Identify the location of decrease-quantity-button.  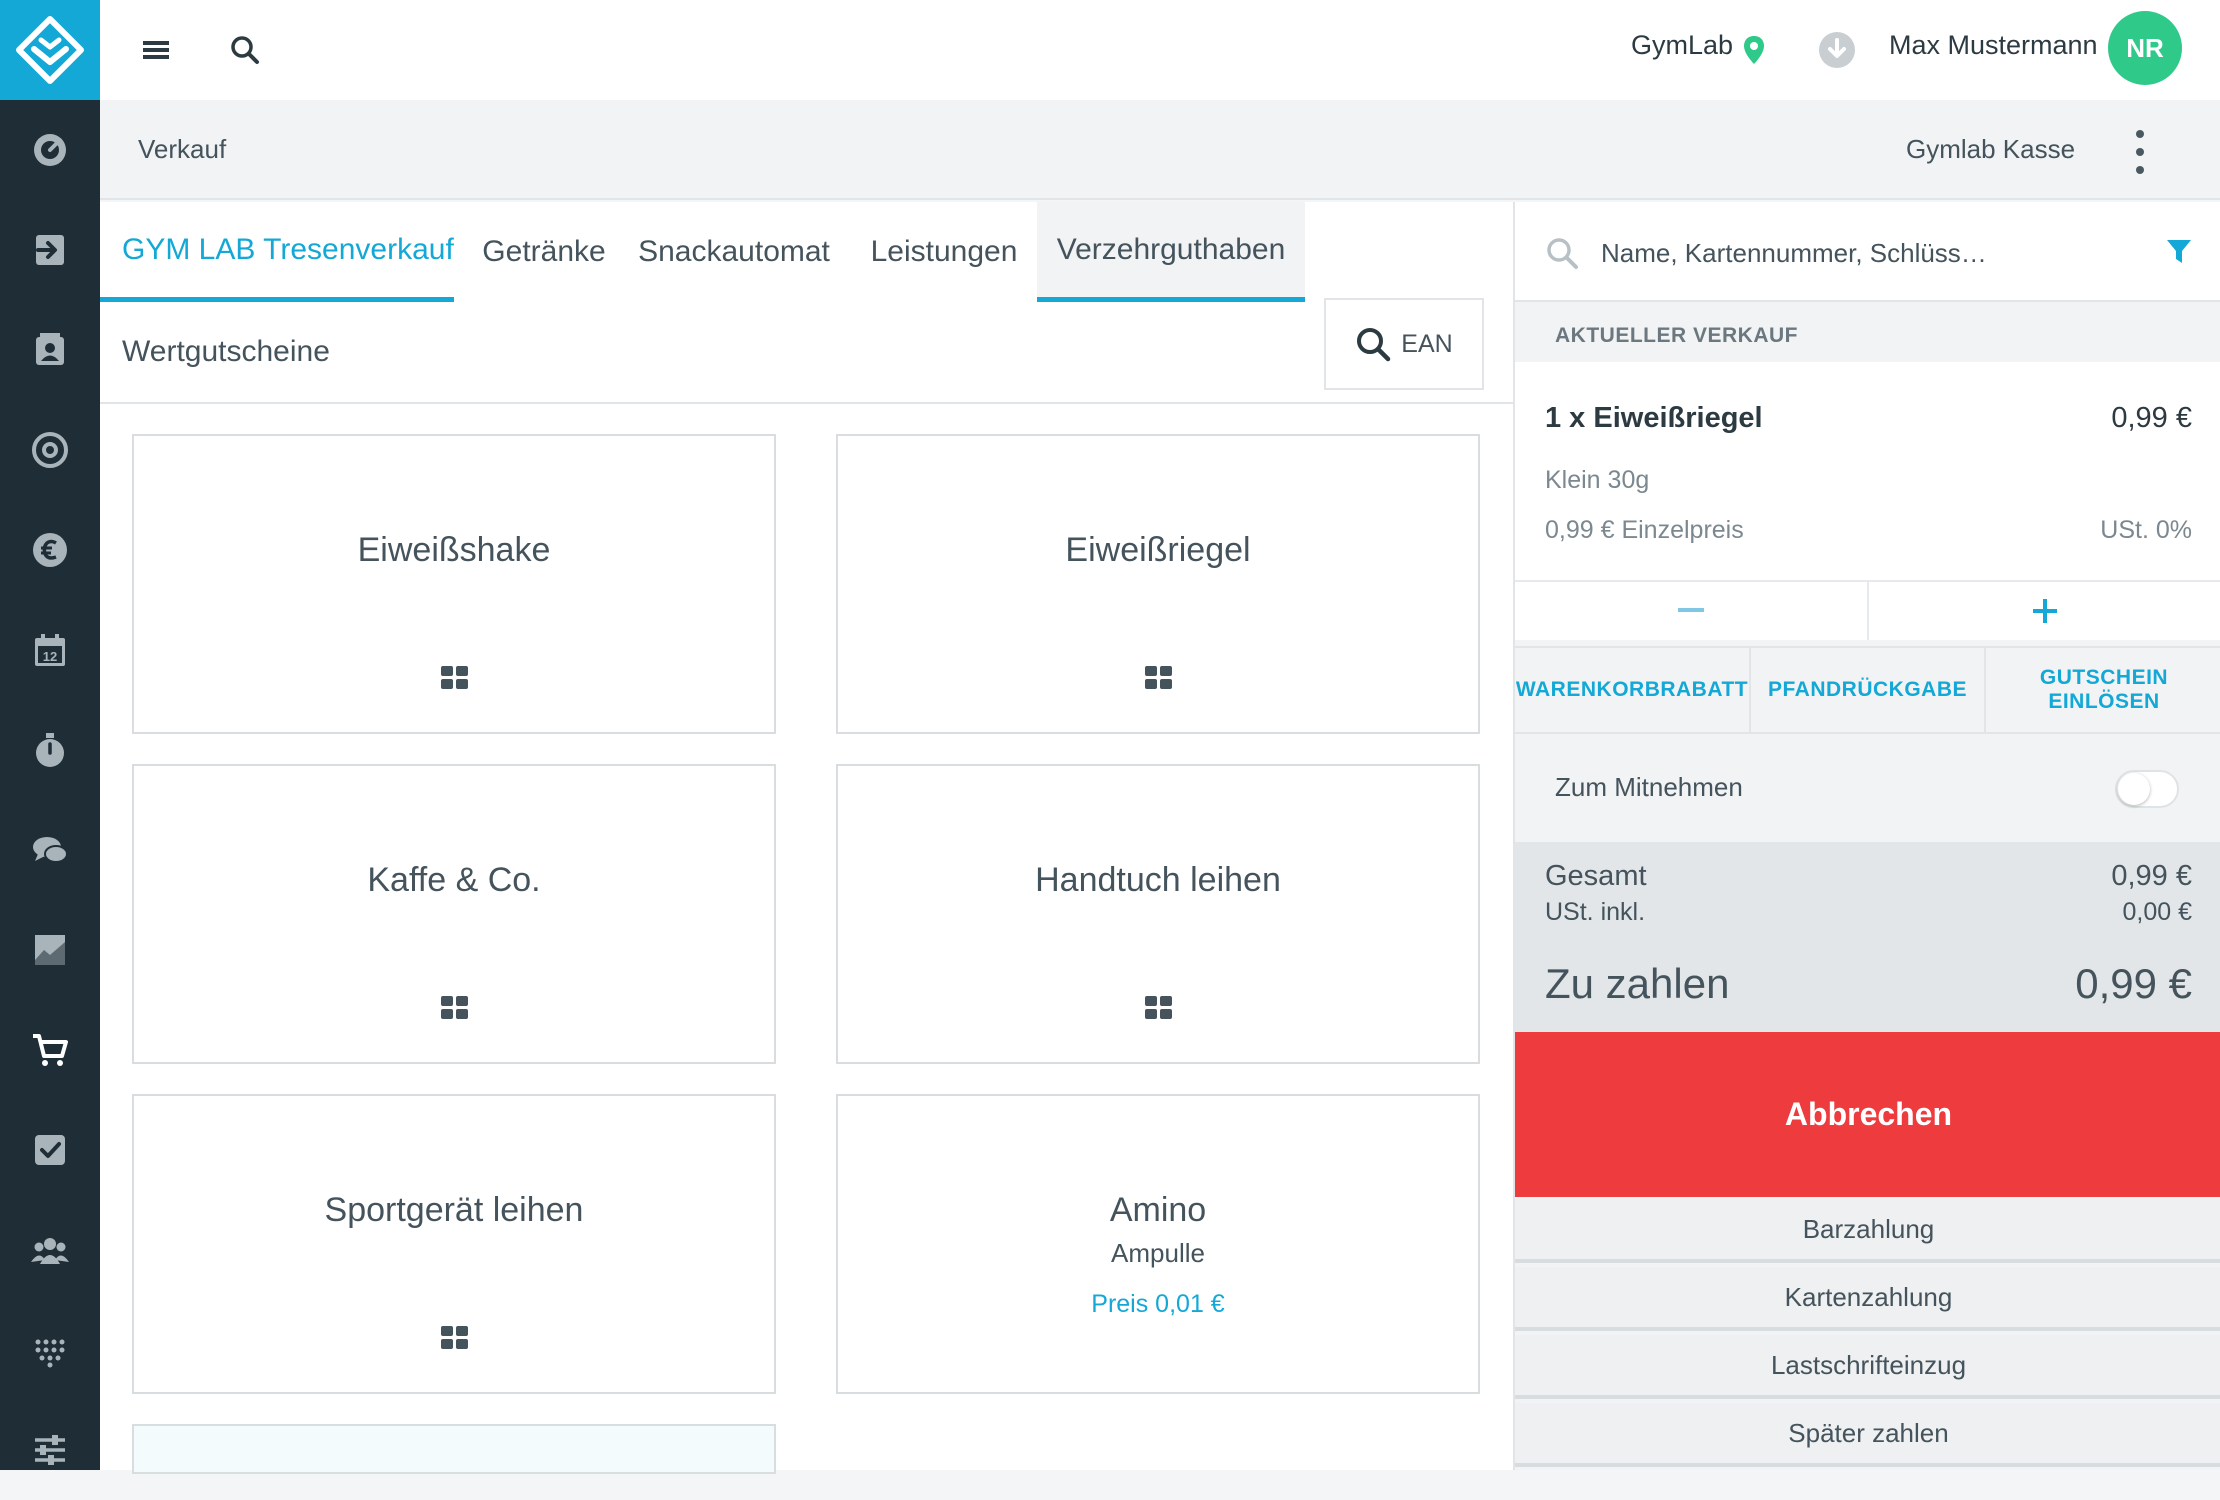
(1691, 611).